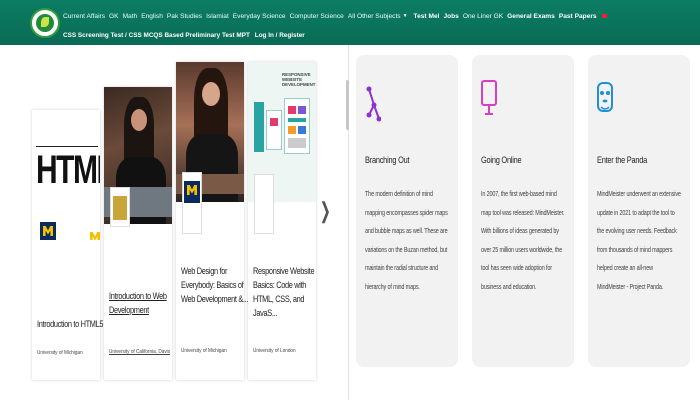 Image resolution: width=700 pixels, height=400 pixels. Describe the element at coordinates (483, 16) in the screenshot. I see `nav-link-one-liner-gk: One Liner GK` at that location.